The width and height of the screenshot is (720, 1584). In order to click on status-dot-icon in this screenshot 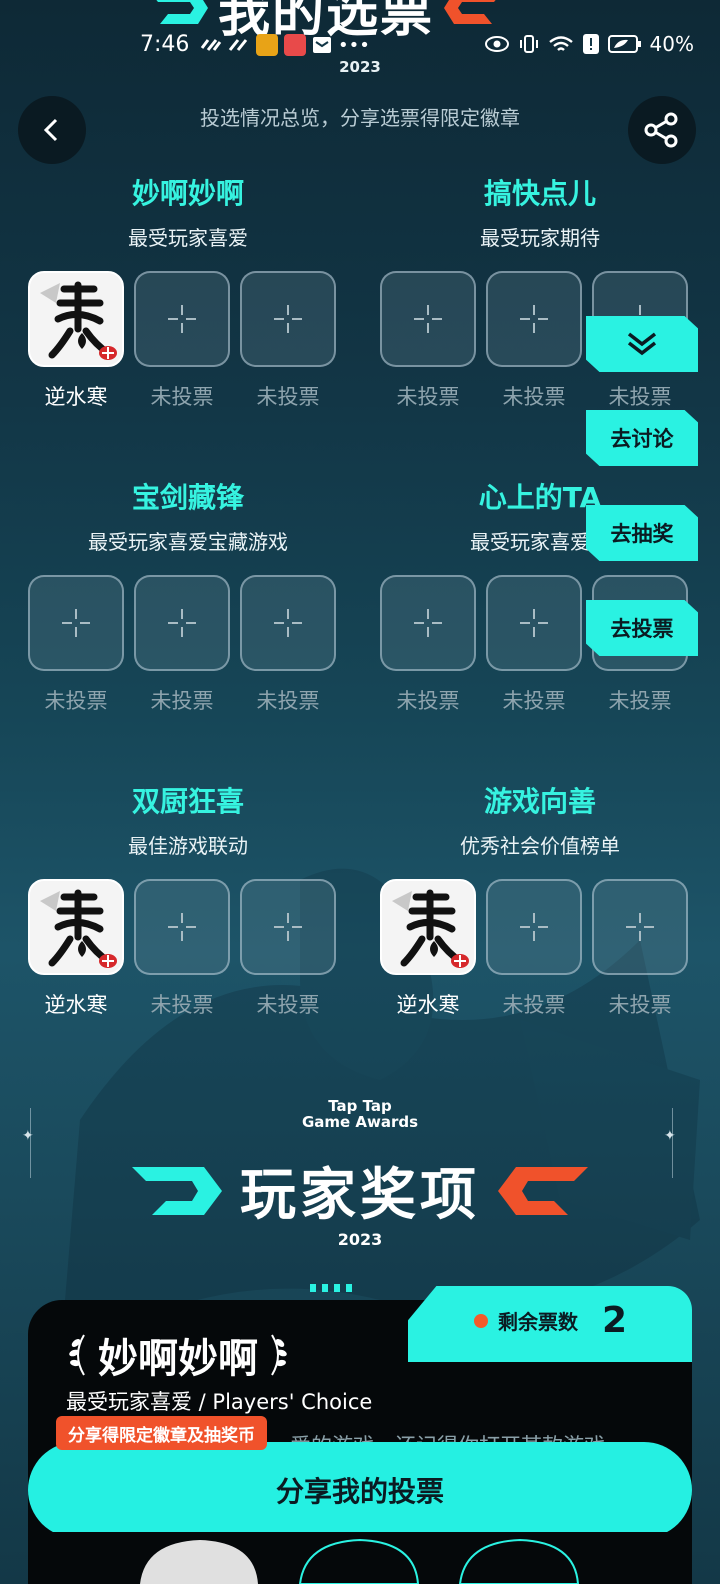, I will do `click(481, 1320)`.